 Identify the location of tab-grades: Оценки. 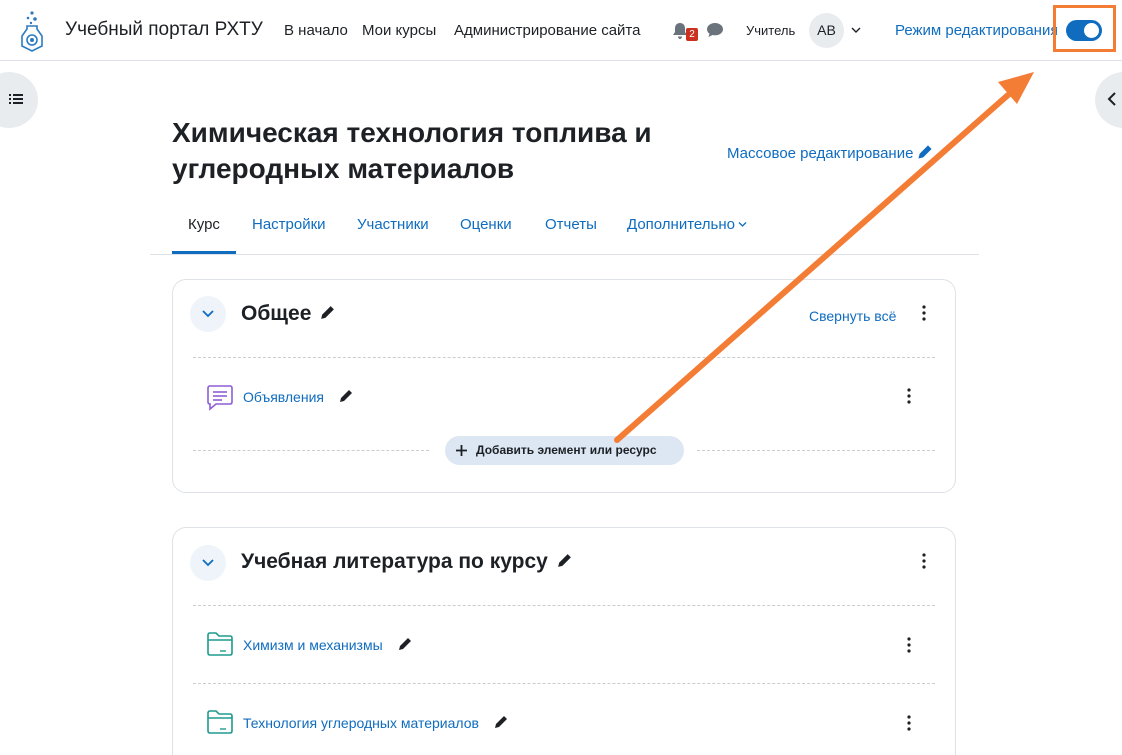
(486, 224).